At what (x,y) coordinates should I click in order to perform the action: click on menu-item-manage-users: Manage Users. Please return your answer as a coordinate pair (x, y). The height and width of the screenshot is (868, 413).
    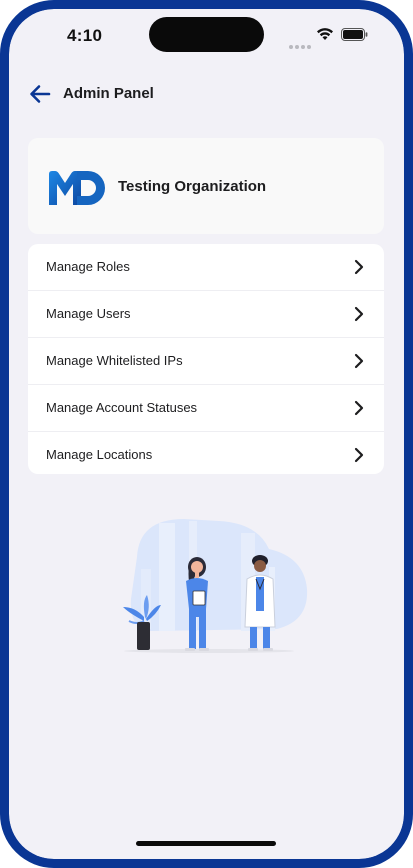
    Looking at the image, I should click on (206, 314).